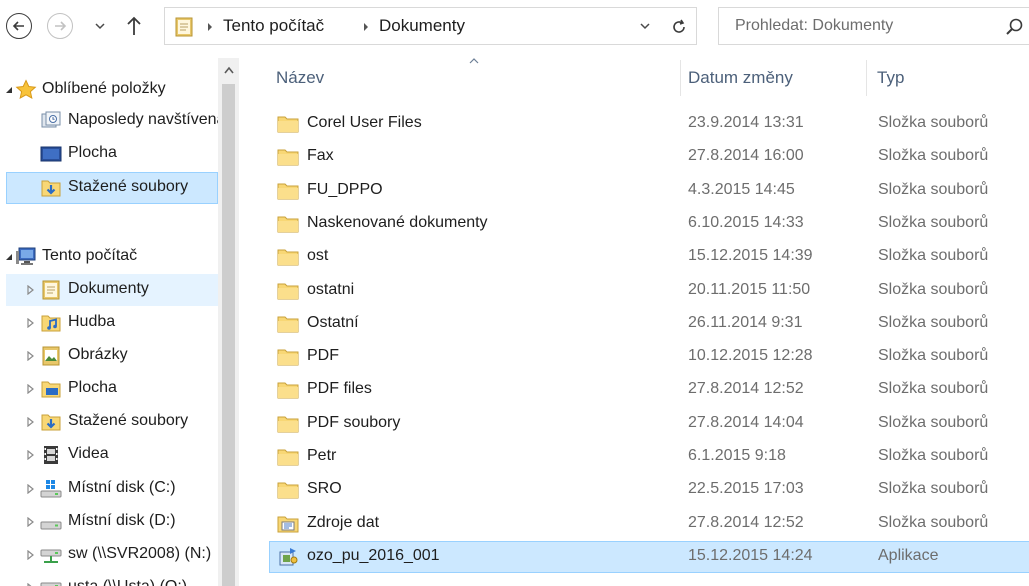  What do you see at coordinates (649, 390) in the screenshot?
I see `file-row: PDF files 27.8.2014 12:52 Složka souborů` at bounding box center [649, 390].